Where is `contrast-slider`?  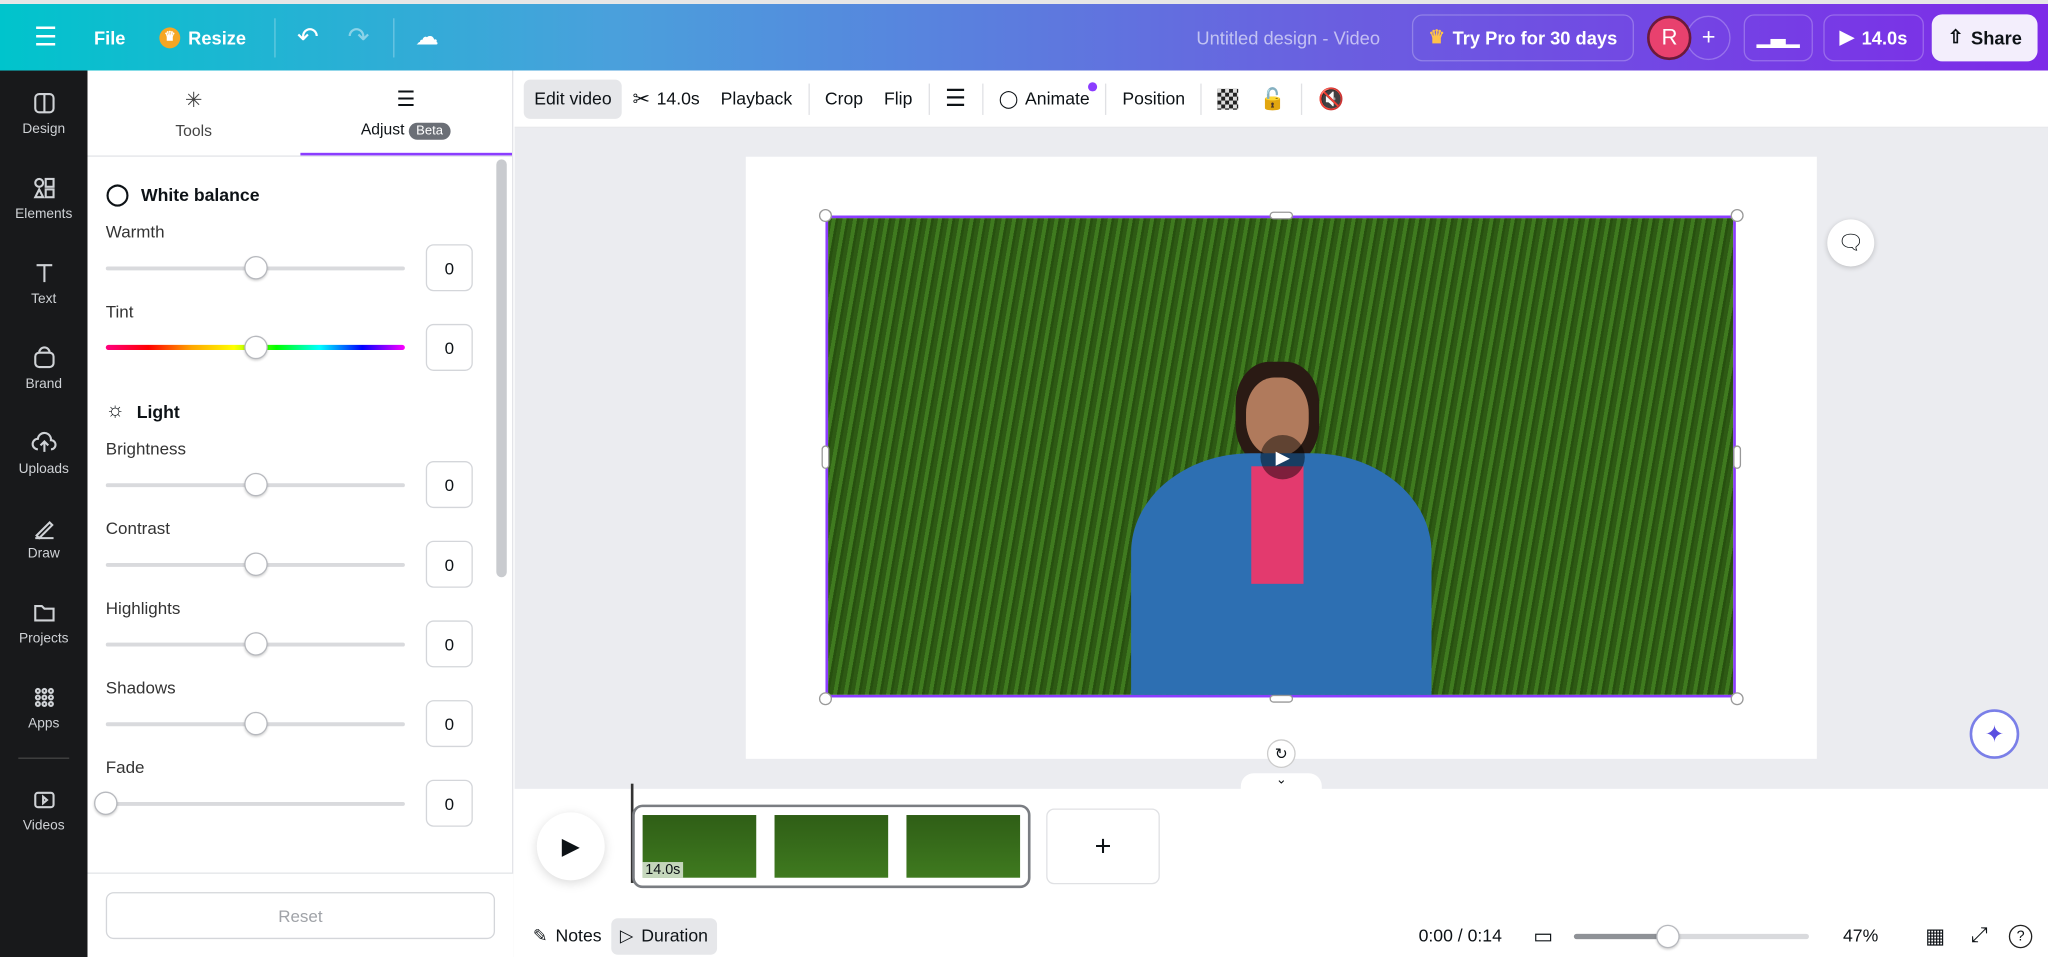
contrast-slider is located at coordinates (255, 564).